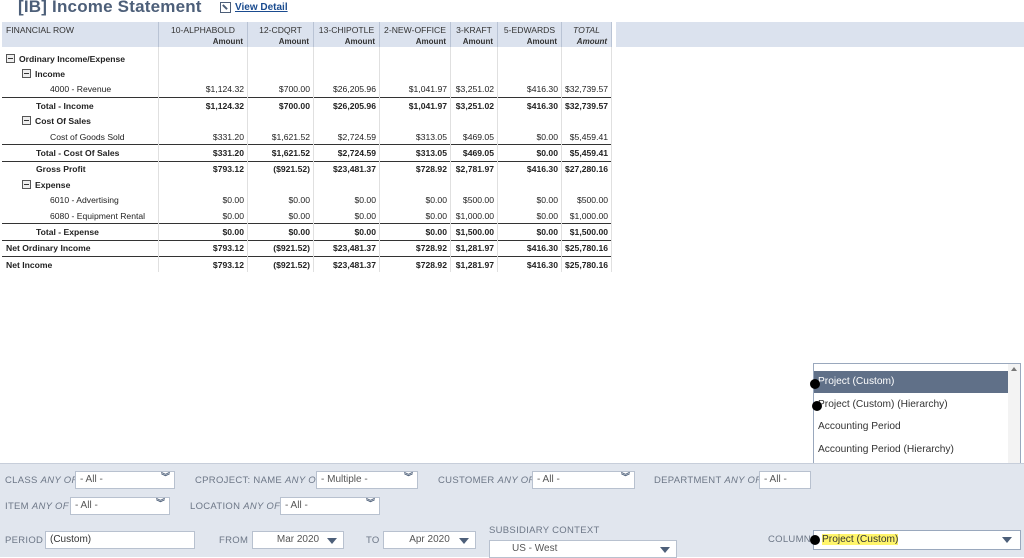 The width and height of the screenshot is (1024, 558). What do you see at coordinates (120, 540) in the screenshot?
I see `period-filter-input: (Custom)` at bounding box center [120, 540].